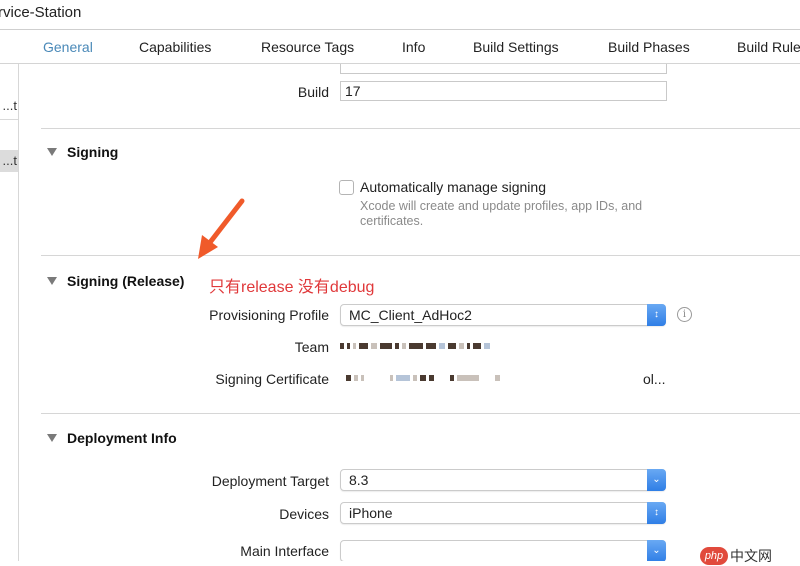 This screenshot has height=566, width=800. What do you see at coordinates (269, 315) in the screenshot?
I see `provisioning-profile-label: Provisioning Profile` at bounding box center [269, 315].